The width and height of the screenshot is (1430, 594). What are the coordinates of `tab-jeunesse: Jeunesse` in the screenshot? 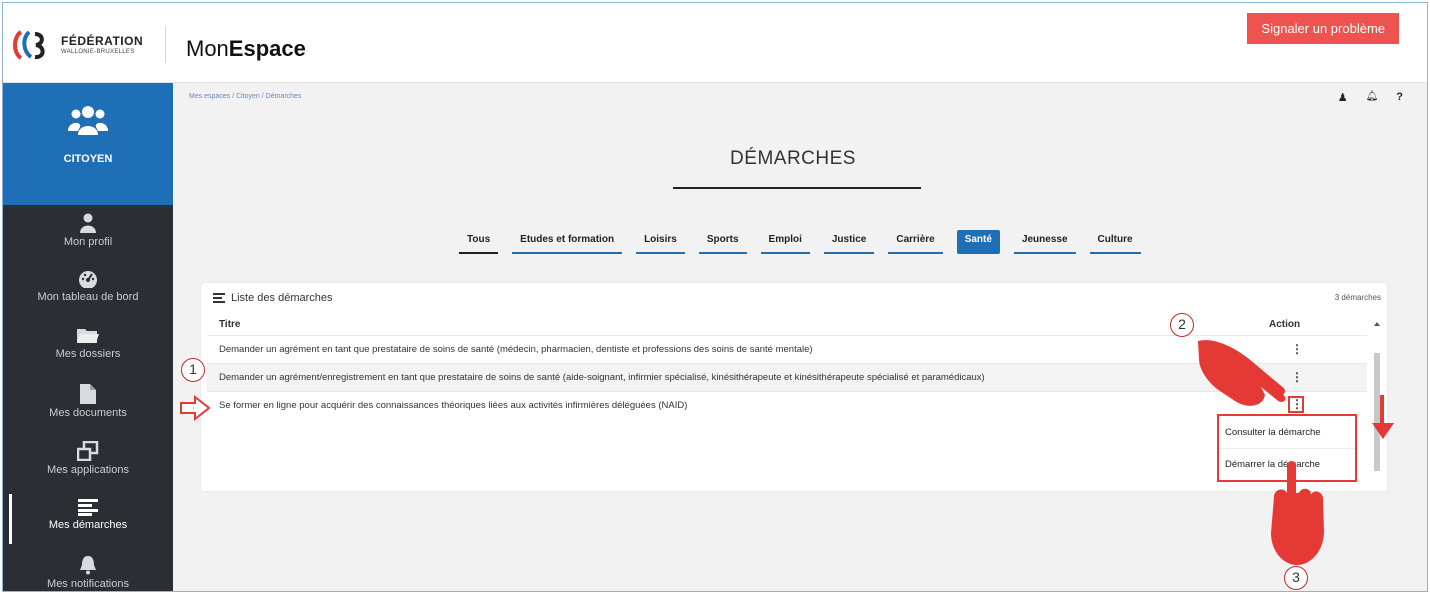 It's located at (1044, 242).